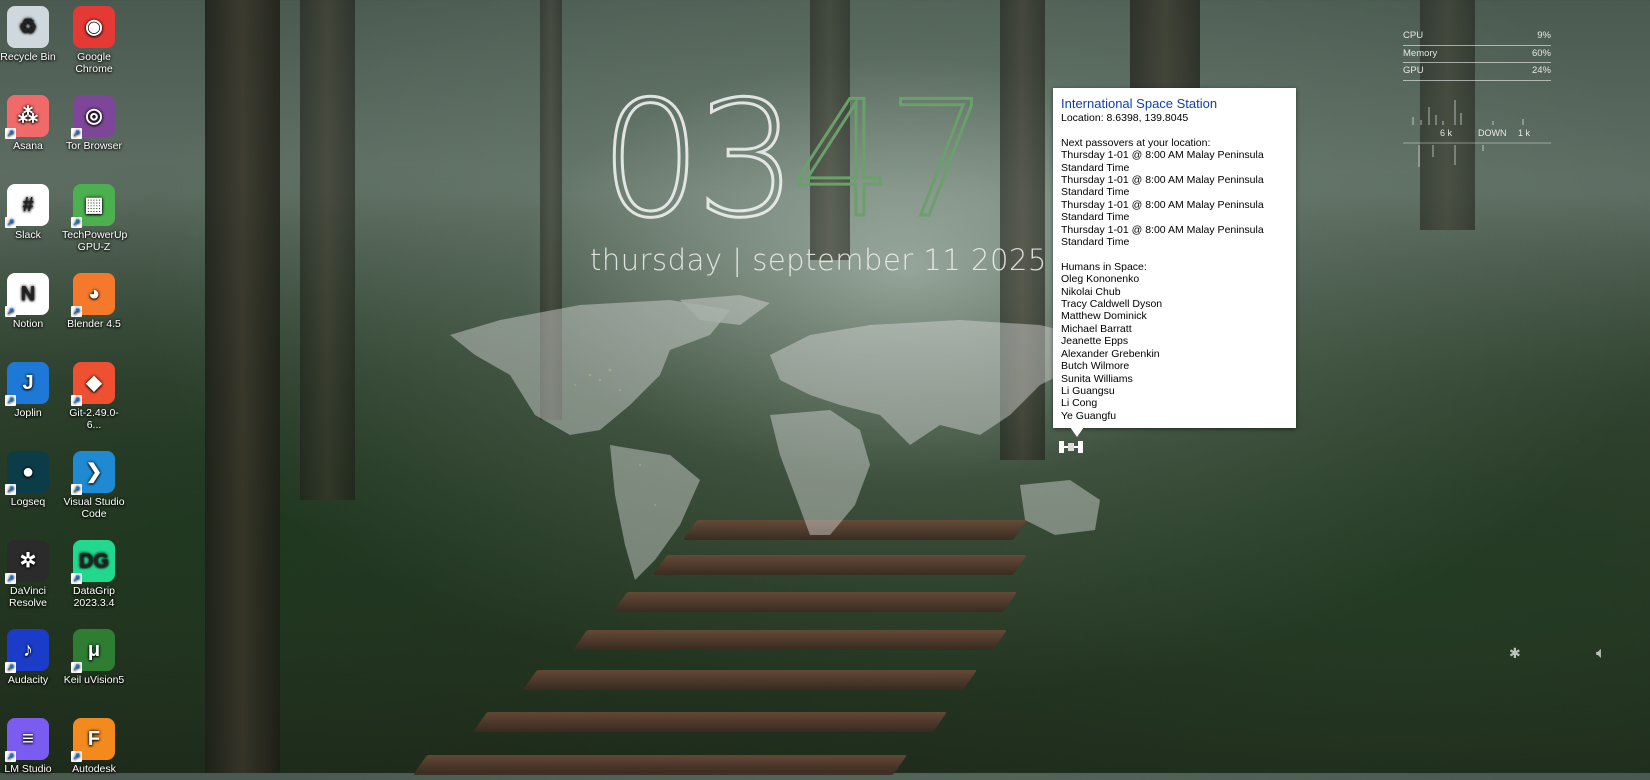 The width and height of the screenshot is (1650, 780). Describe the element at coordinates (699, 159) in the screenshot. I see `clock-hours: 03` at that location.